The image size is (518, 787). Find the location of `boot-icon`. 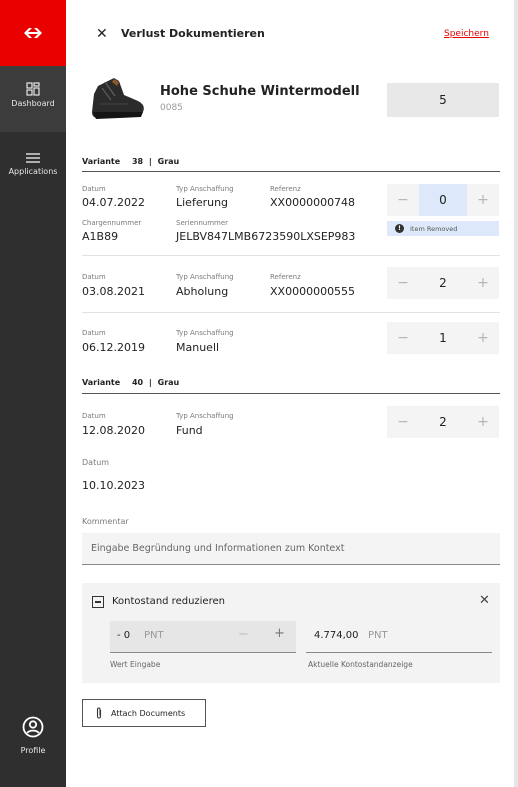

boot-icon is located at coordinates (118, 98).